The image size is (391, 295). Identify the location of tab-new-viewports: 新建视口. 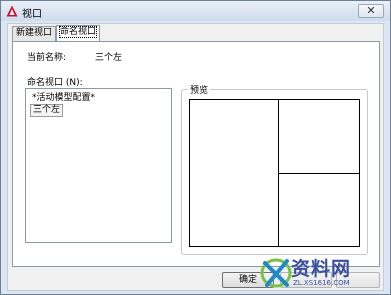
(34, 33).